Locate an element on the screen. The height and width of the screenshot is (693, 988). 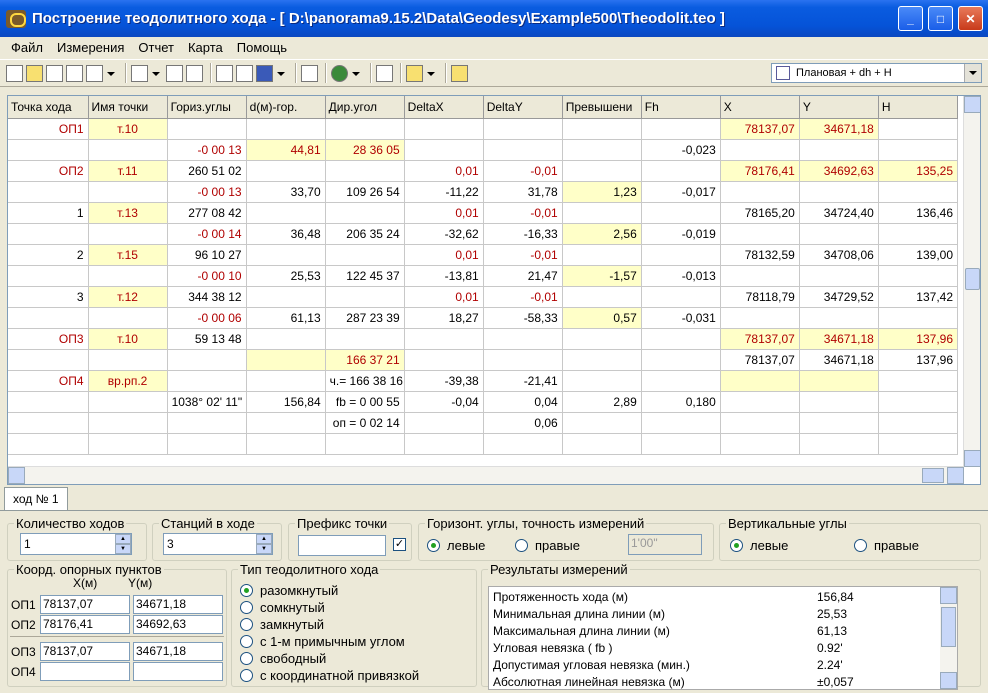
table-cell: 36,48 is located at coordinates (286, 234).